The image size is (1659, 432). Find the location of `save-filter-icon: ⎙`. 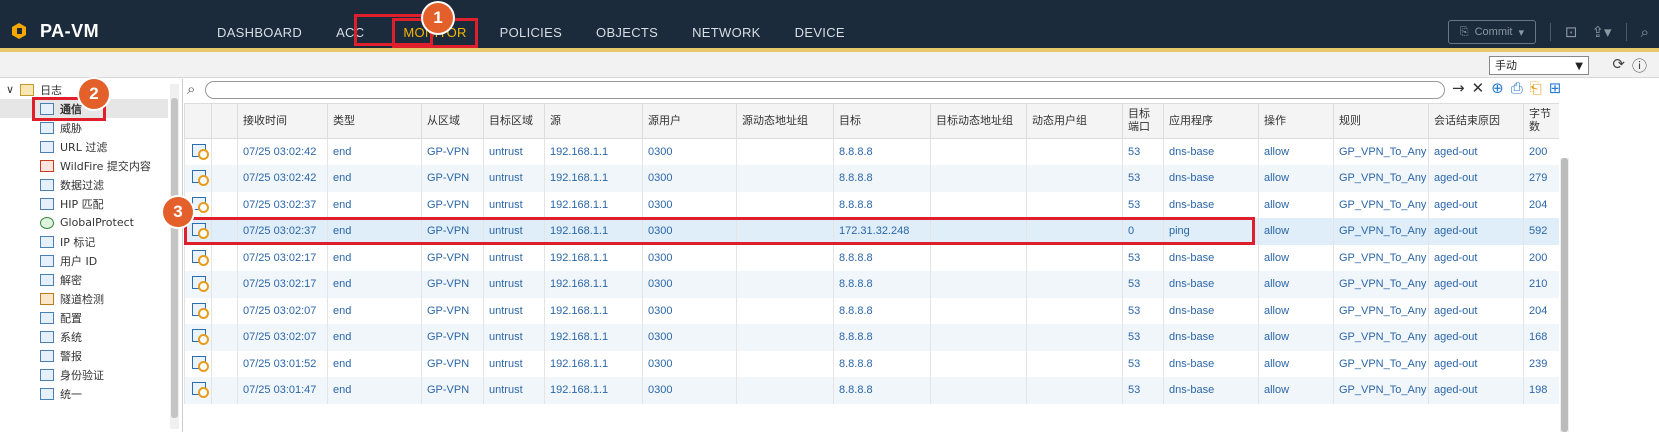

save-filter-icon: ⎙ is located at coordinates (1517, 88).